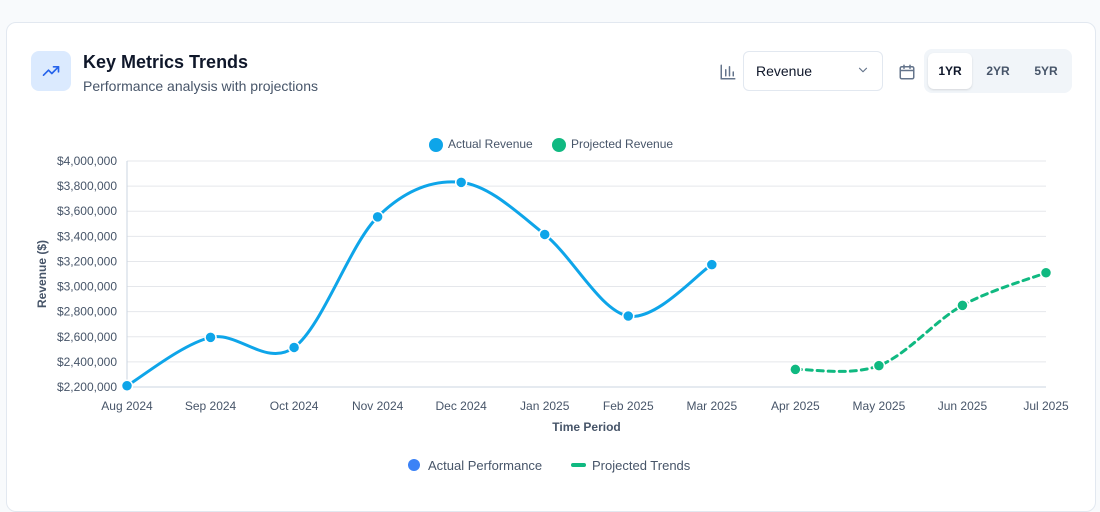  I want to click on x-axis-title: Time Period, so click(586, 427).